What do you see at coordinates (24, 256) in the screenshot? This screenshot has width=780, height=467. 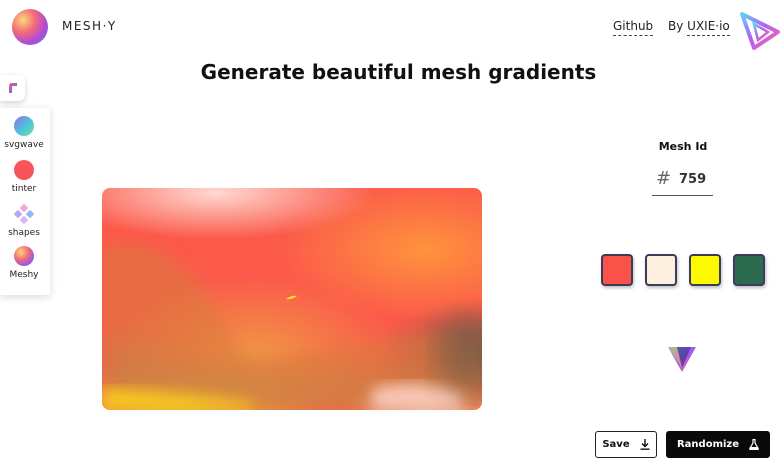 I see `meshy-icon` at bounding box center [24, 256].